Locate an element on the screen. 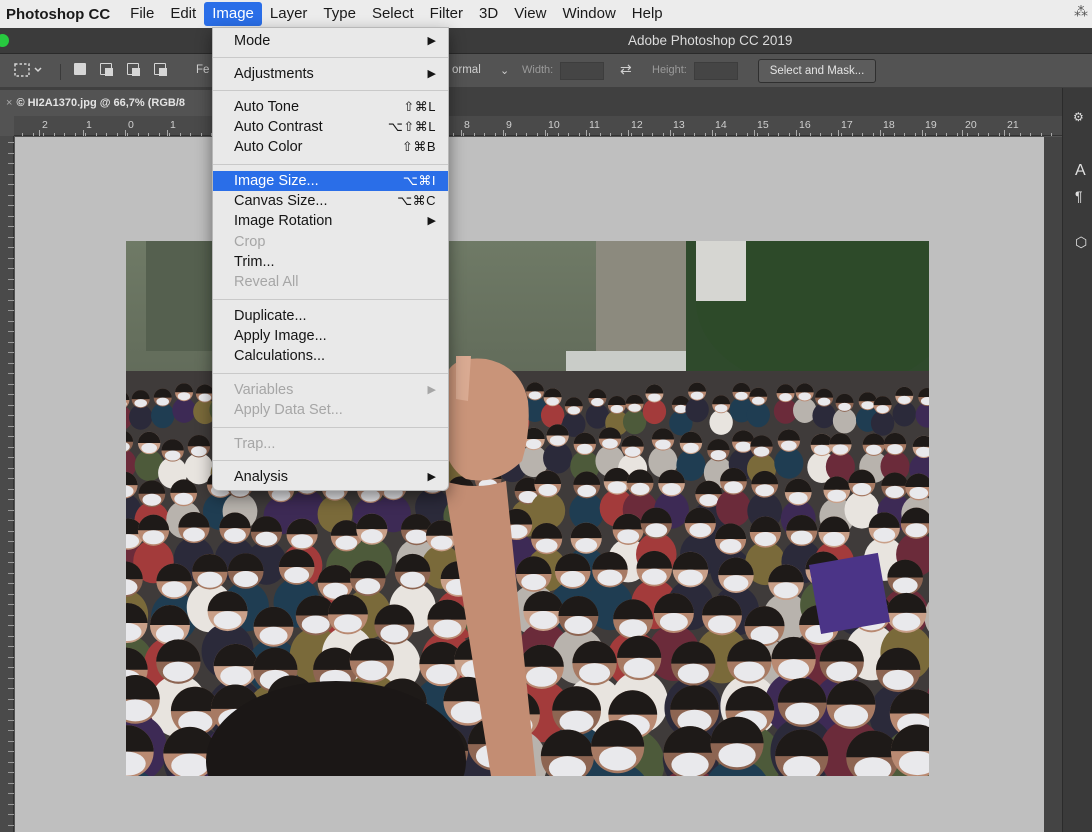  3d-panel-icon: ⬡ is located at coordinates (1081, 242).